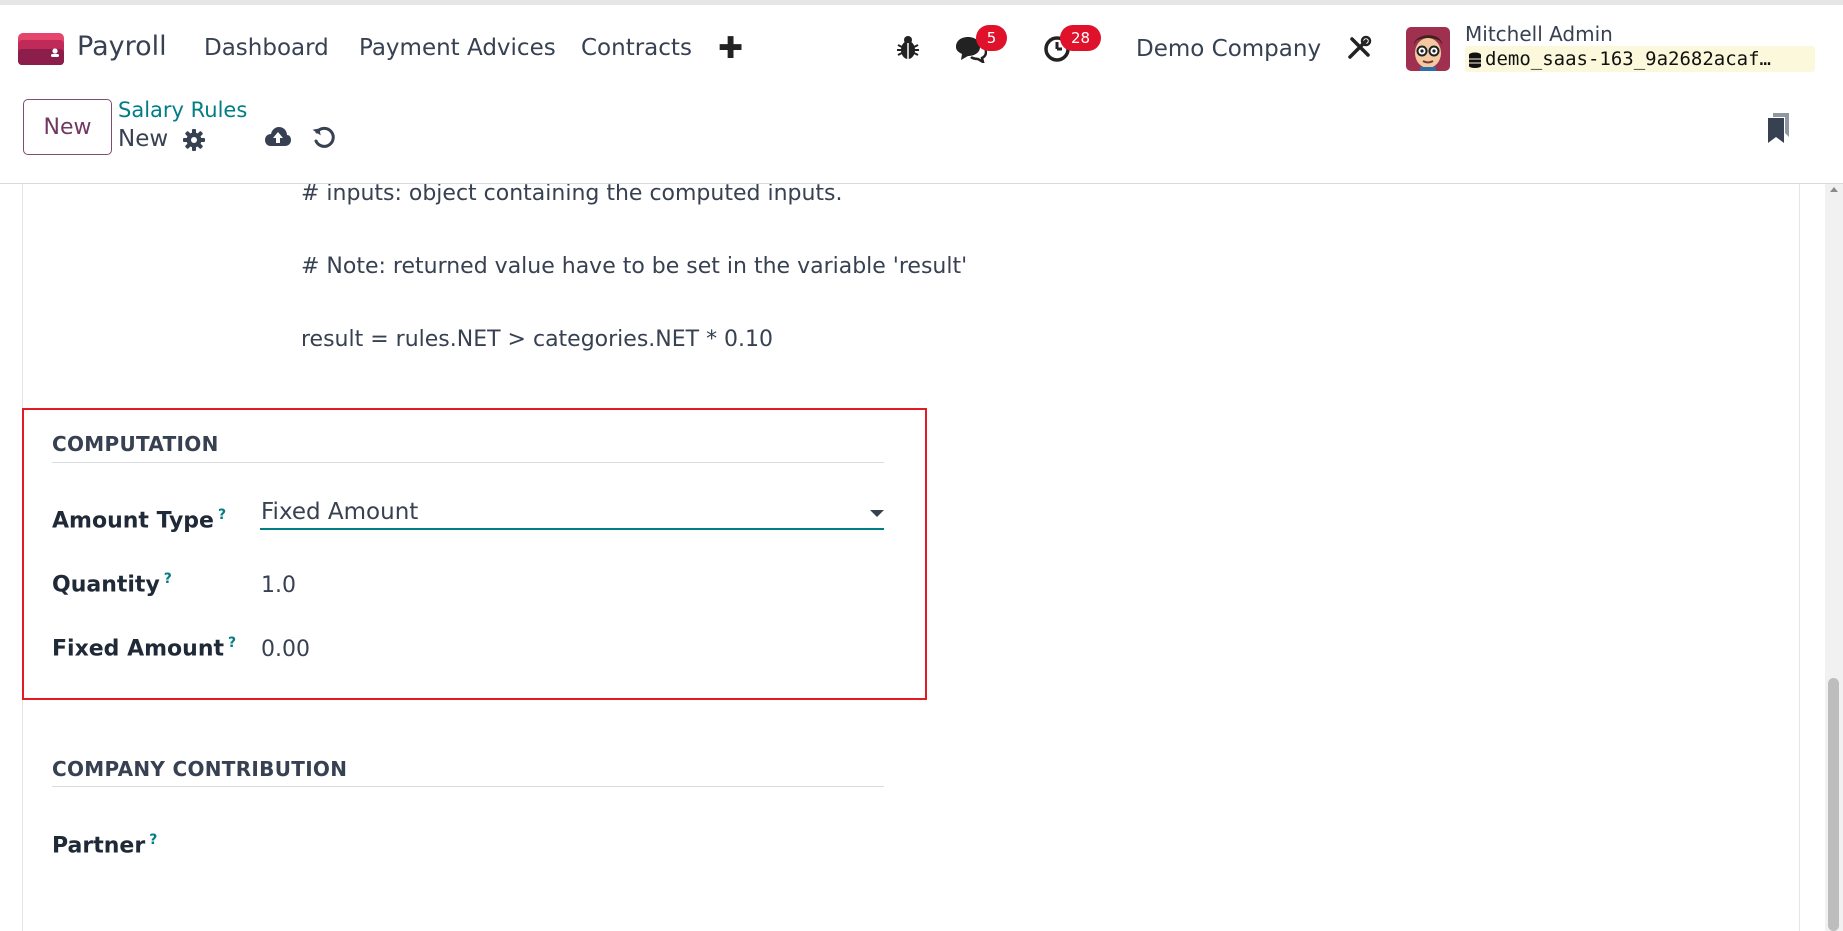 The height and width of the screenshot is (931, 1843). Describe the element at coordinates (908, 48) in the screenshot. I see `bug-icon` at that location.